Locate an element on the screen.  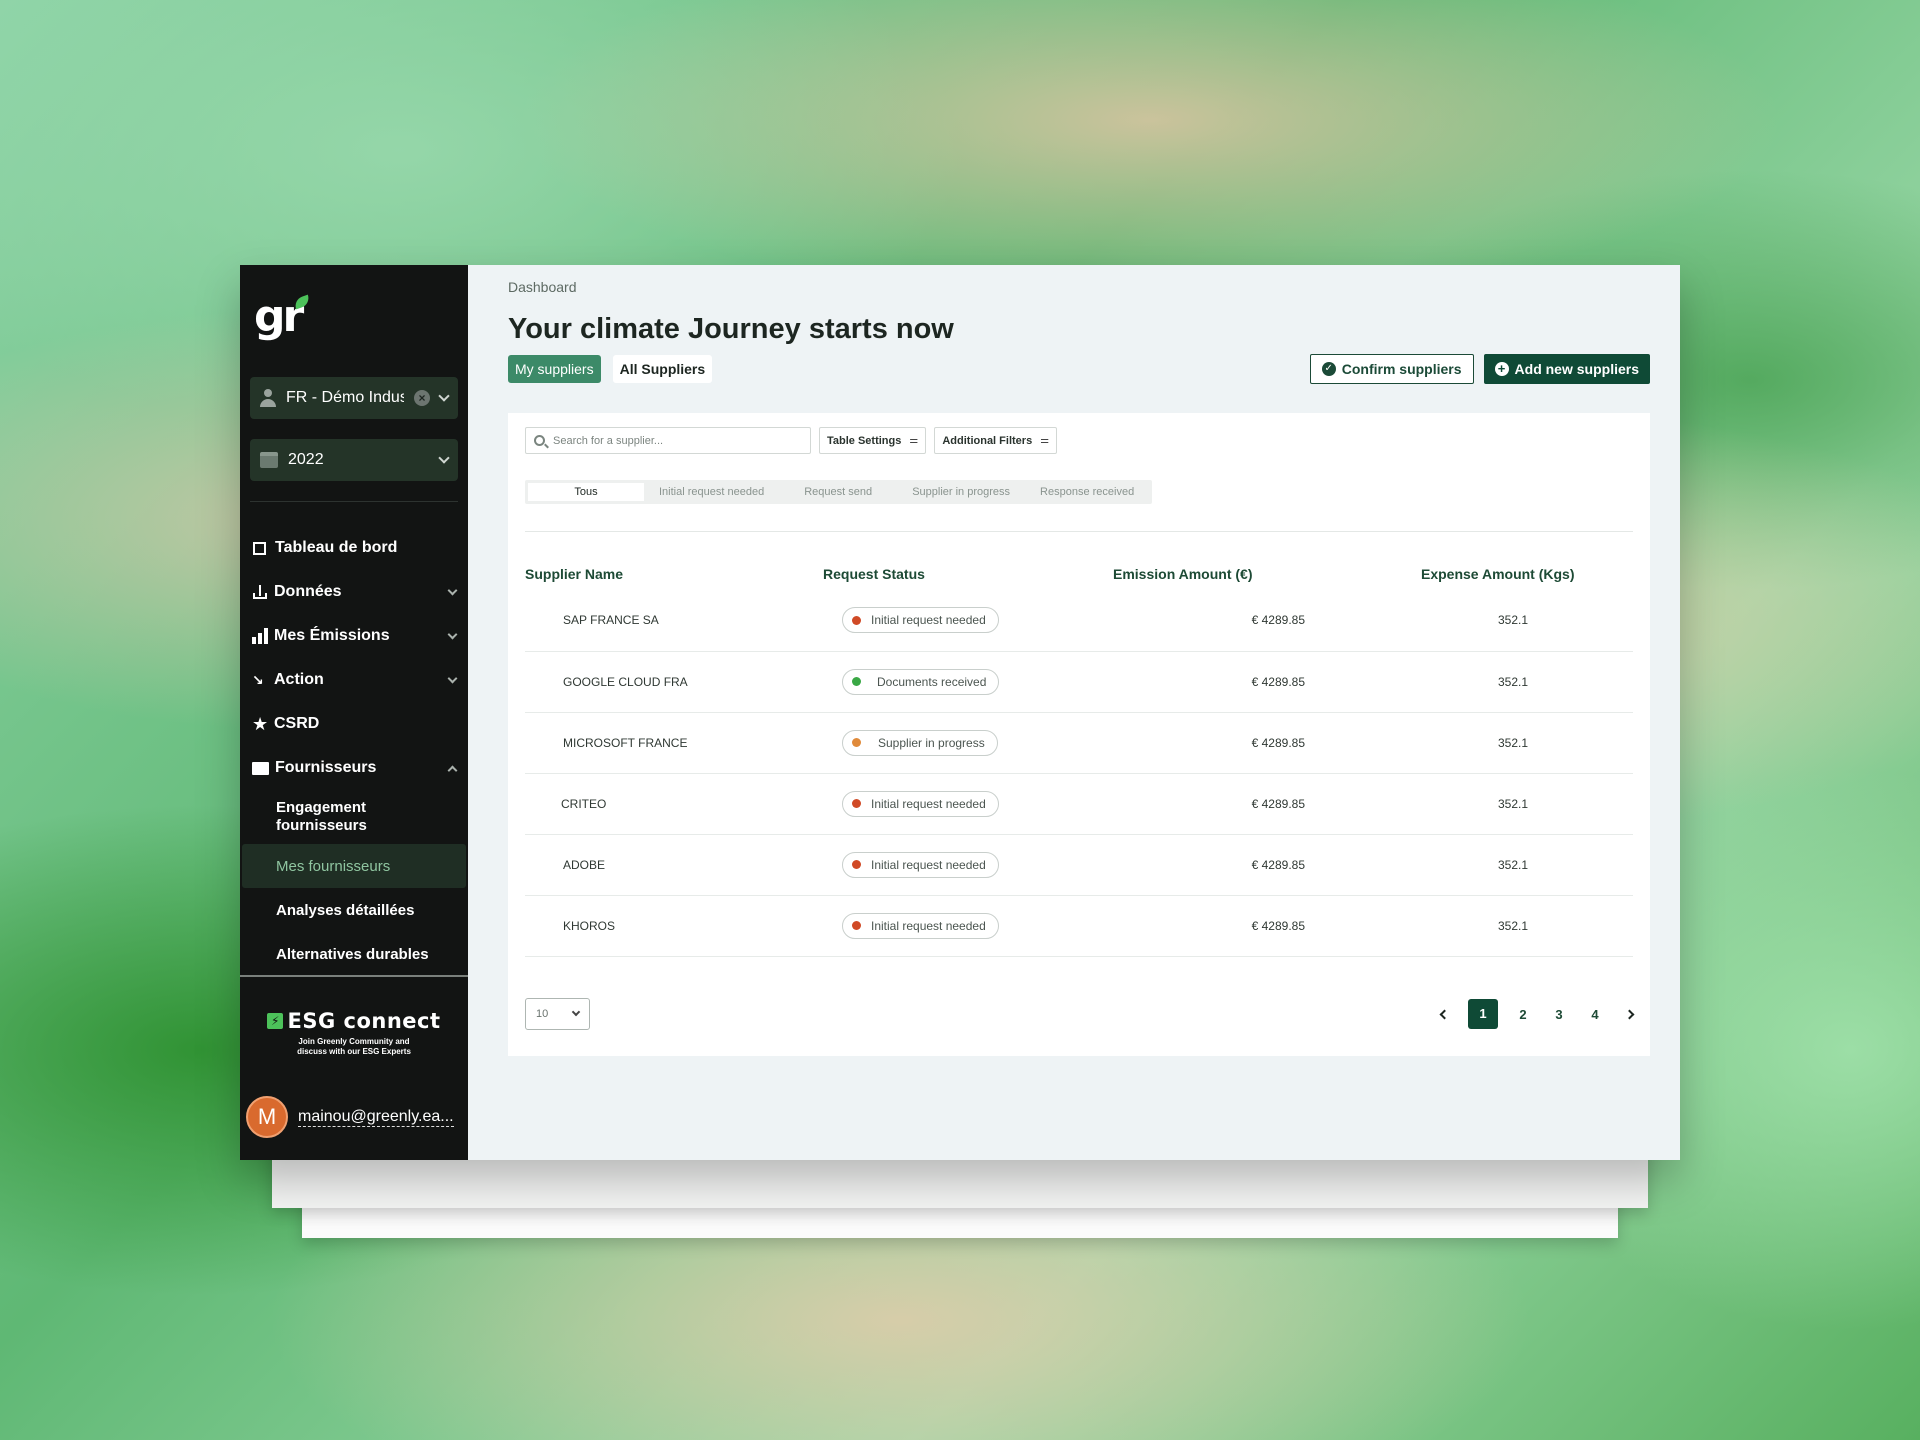
sidebar-subitem-engagement-fournisseurs: Engagement fournisseurs is located at coordinates (354, 817).